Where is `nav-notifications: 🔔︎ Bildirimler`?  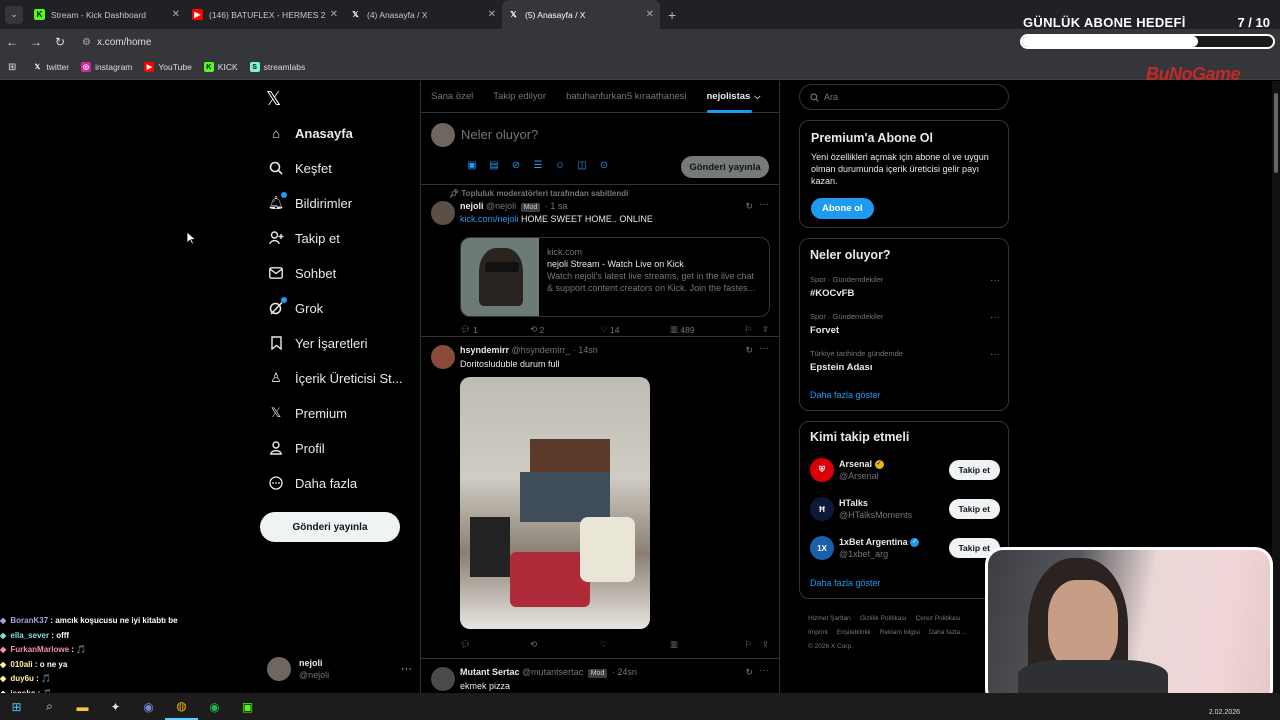
nav-notifications: 🔔︎ Bildirimler is located at coordinates (310, 201).